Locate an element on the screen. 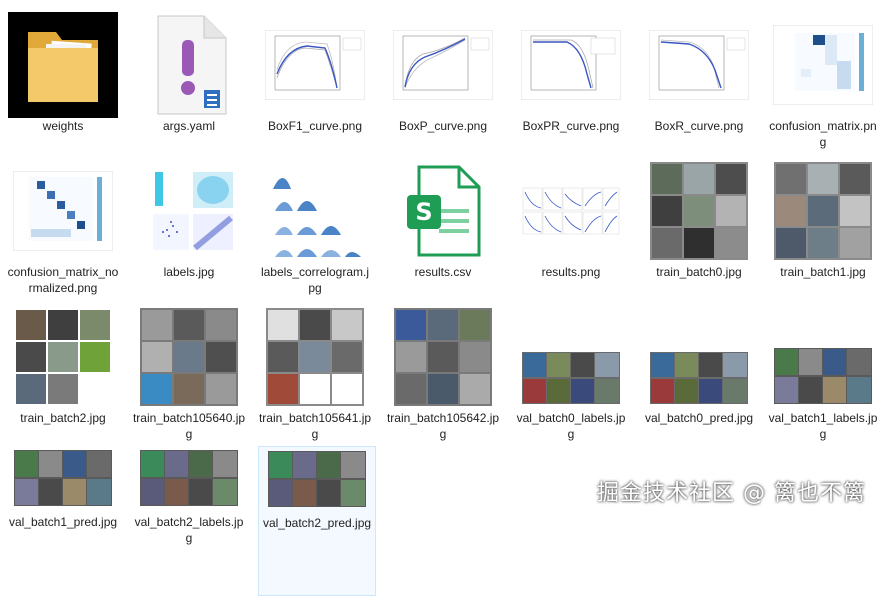  file-name: BoxF1_curve.png is located at coordinates (315, 126).